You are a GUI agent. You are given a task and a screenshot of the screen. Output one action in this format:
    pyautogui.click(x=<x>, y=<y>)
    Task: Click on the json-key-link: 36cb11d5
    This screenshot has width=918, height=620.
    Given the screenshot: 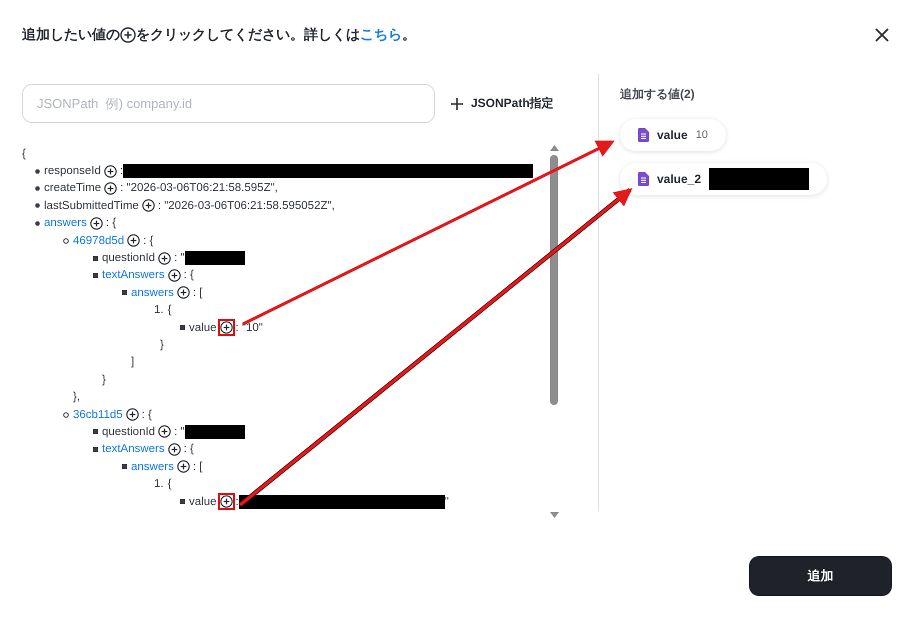 What is the action you would take?
    pyautogui.click(x=98, y=414)
    